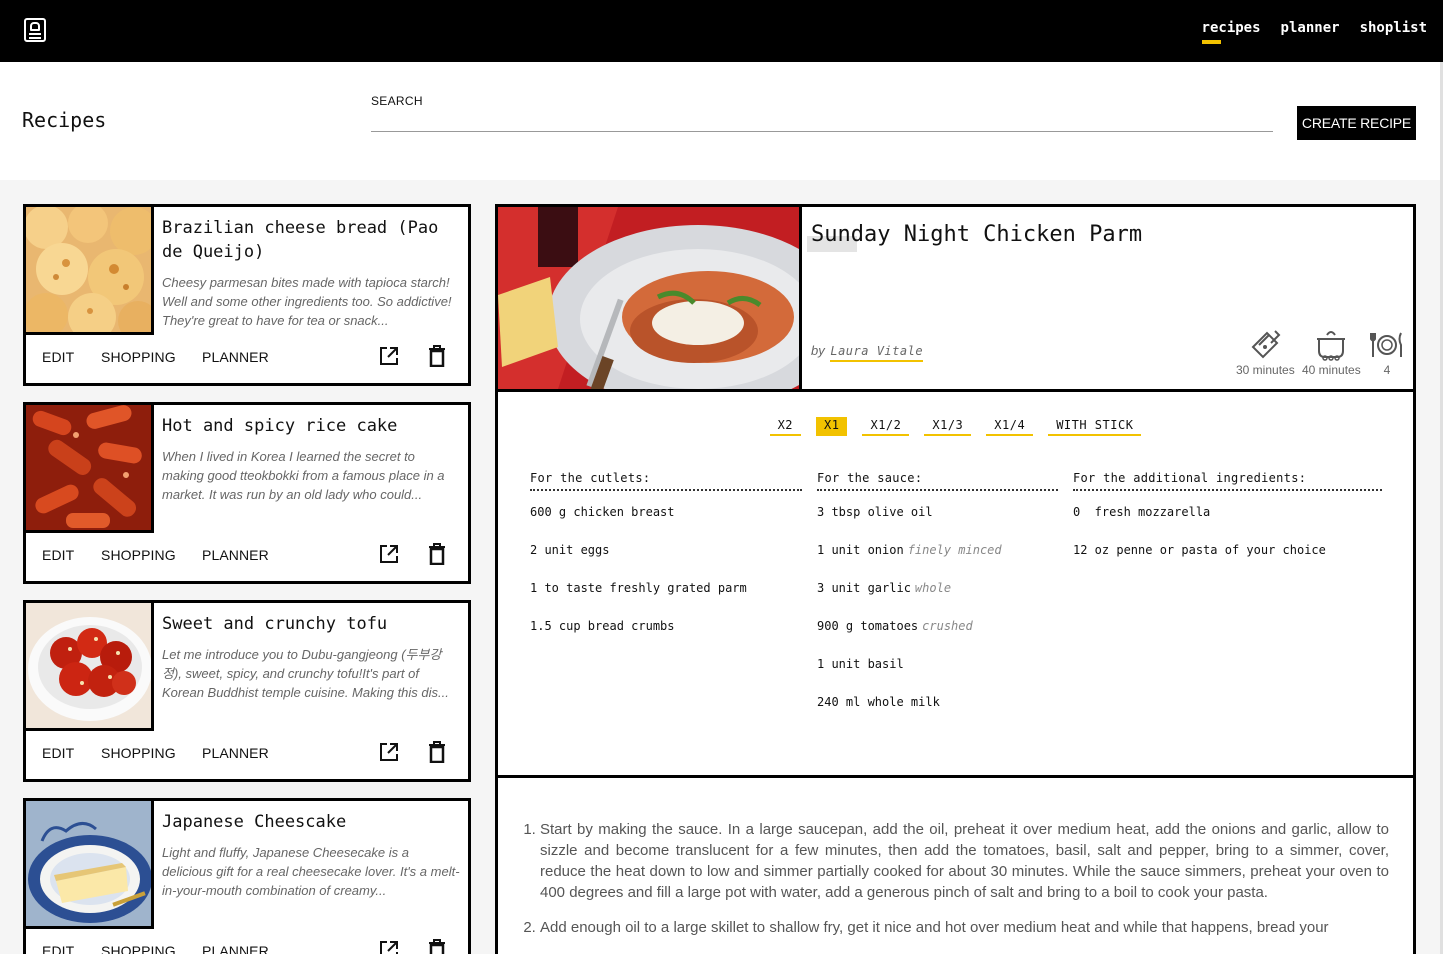  Describe the element at coordinates (878, 702) in the screenshot. I see `ingredient-item: 240 ml whole milk` at that location.